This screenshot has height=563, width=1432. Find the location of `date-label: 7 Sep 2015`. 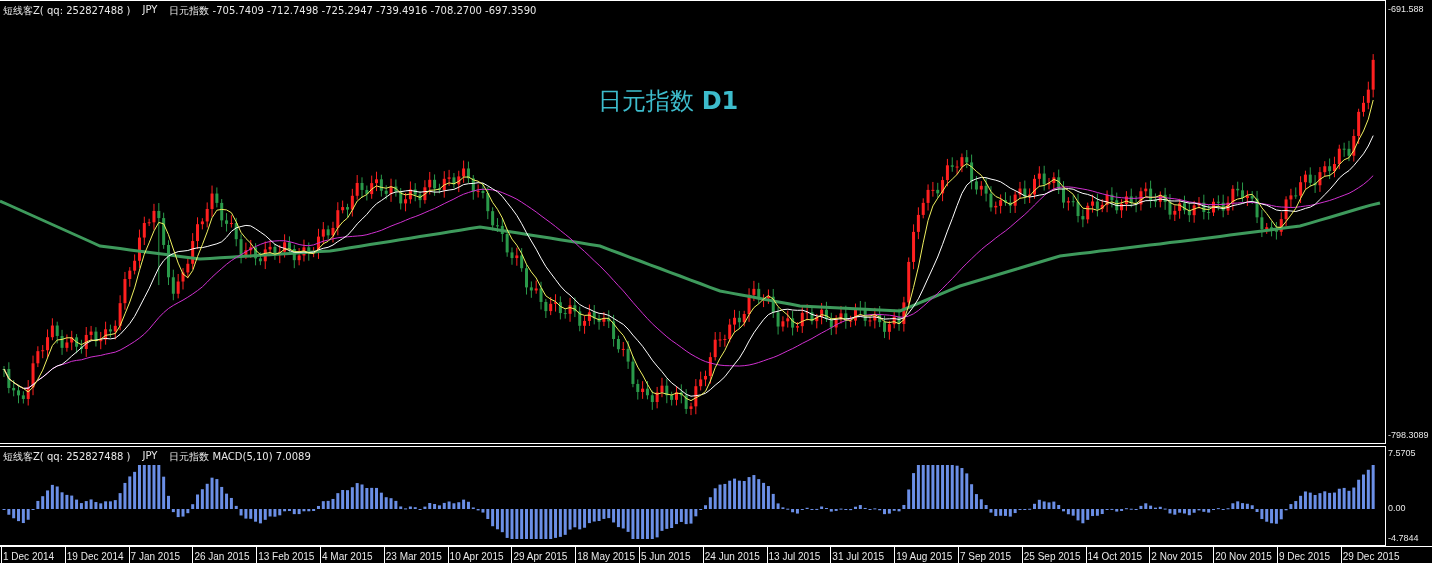

date-label: 7 Sep 2015 is located at coordinates (989, 555).